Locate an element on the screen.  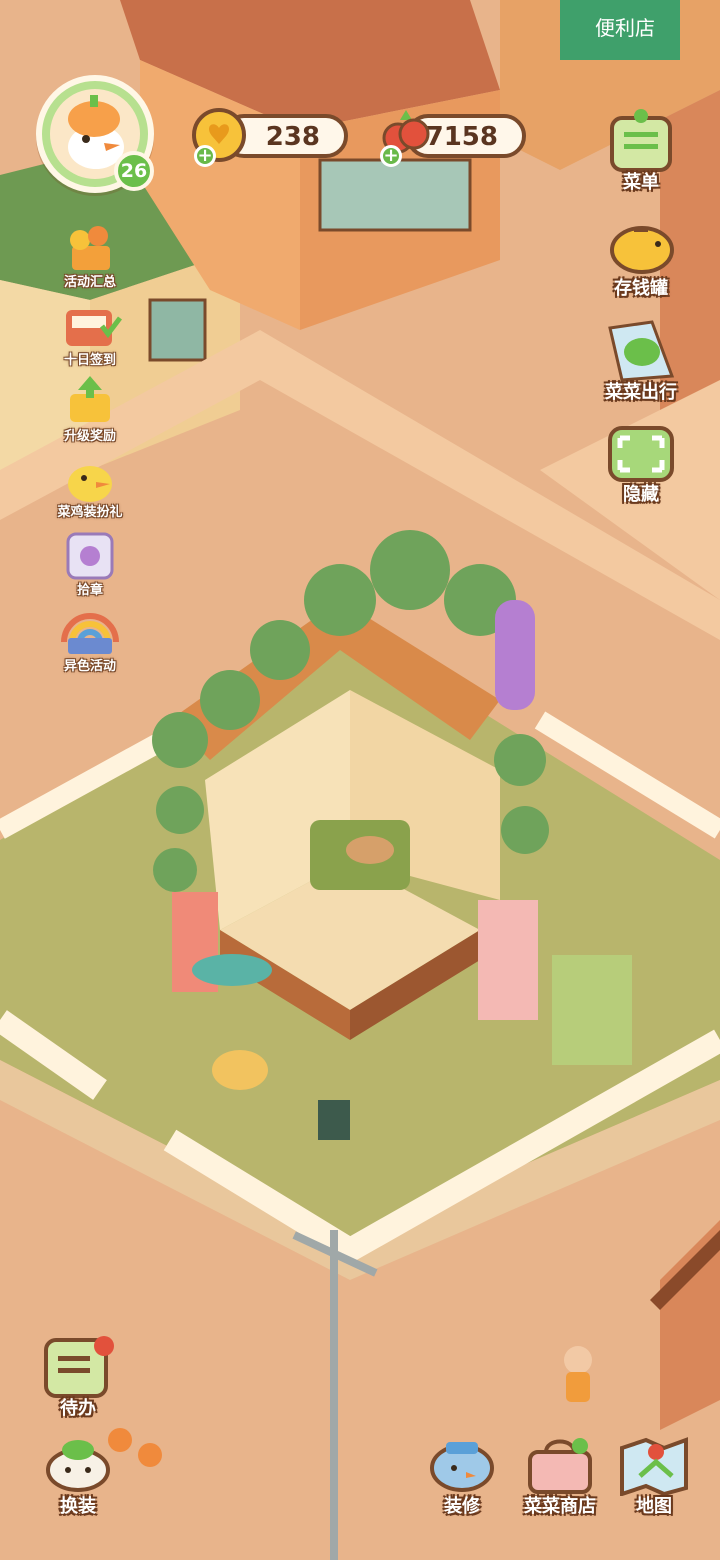
stamp-button: 拾章 is located at coordinates (90, 562).